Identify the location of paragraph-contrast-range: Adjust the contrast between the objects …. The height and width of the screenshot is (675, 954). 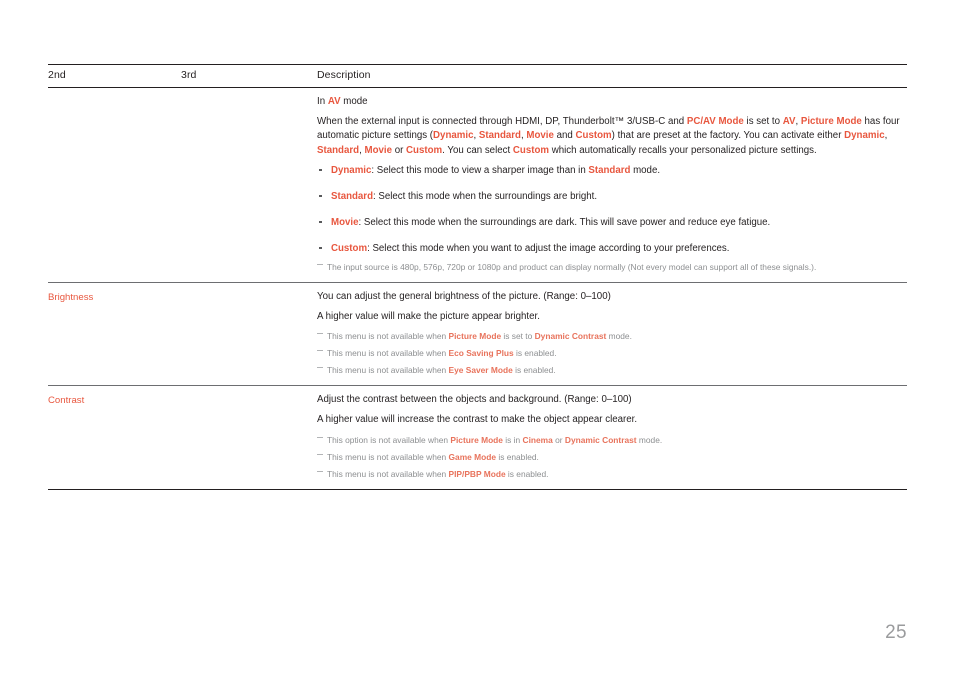
(612, 400).